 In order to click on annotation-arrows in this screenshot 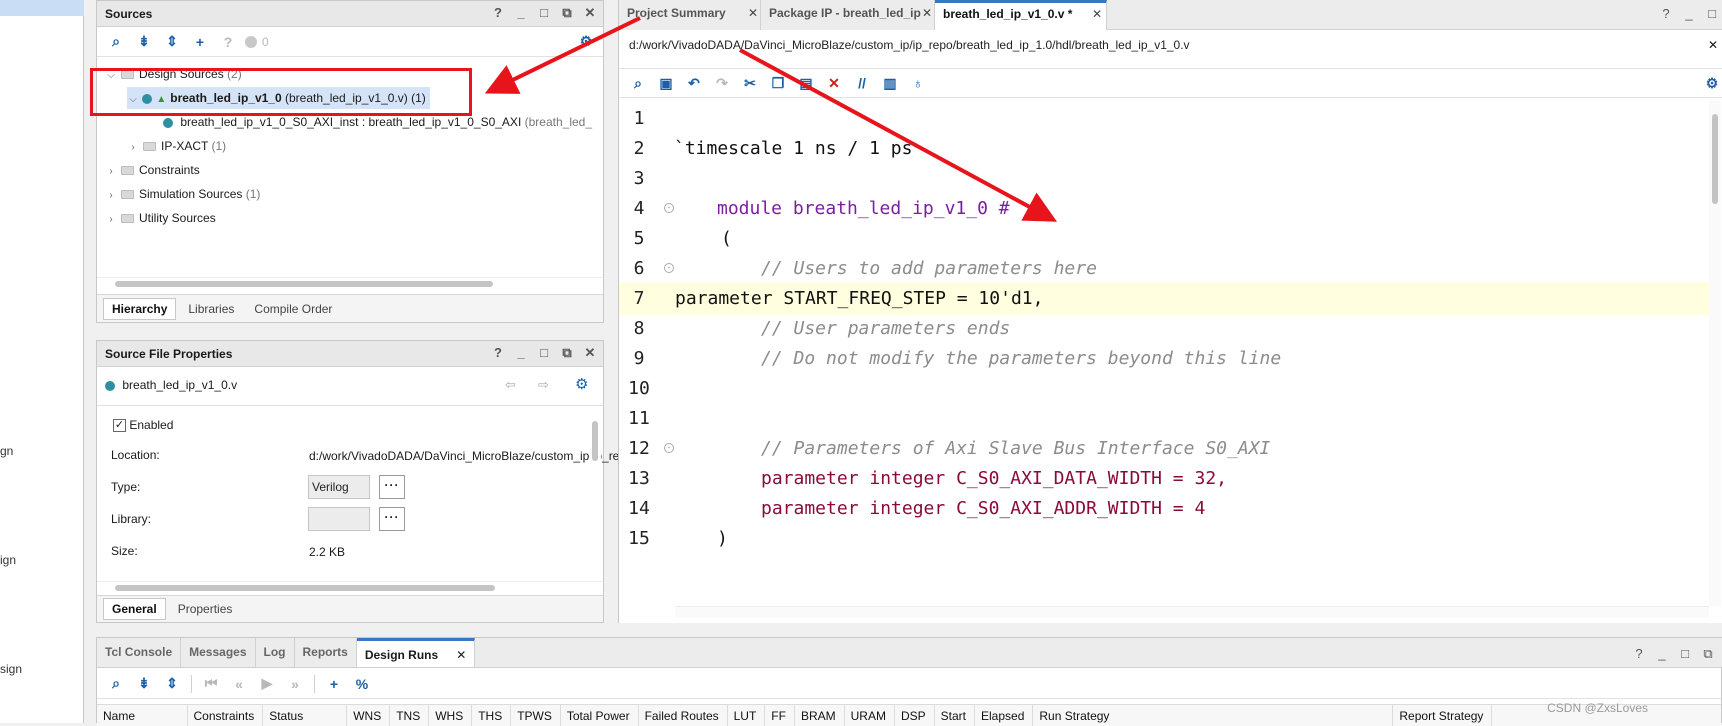, I will do `click(771, 119)`.